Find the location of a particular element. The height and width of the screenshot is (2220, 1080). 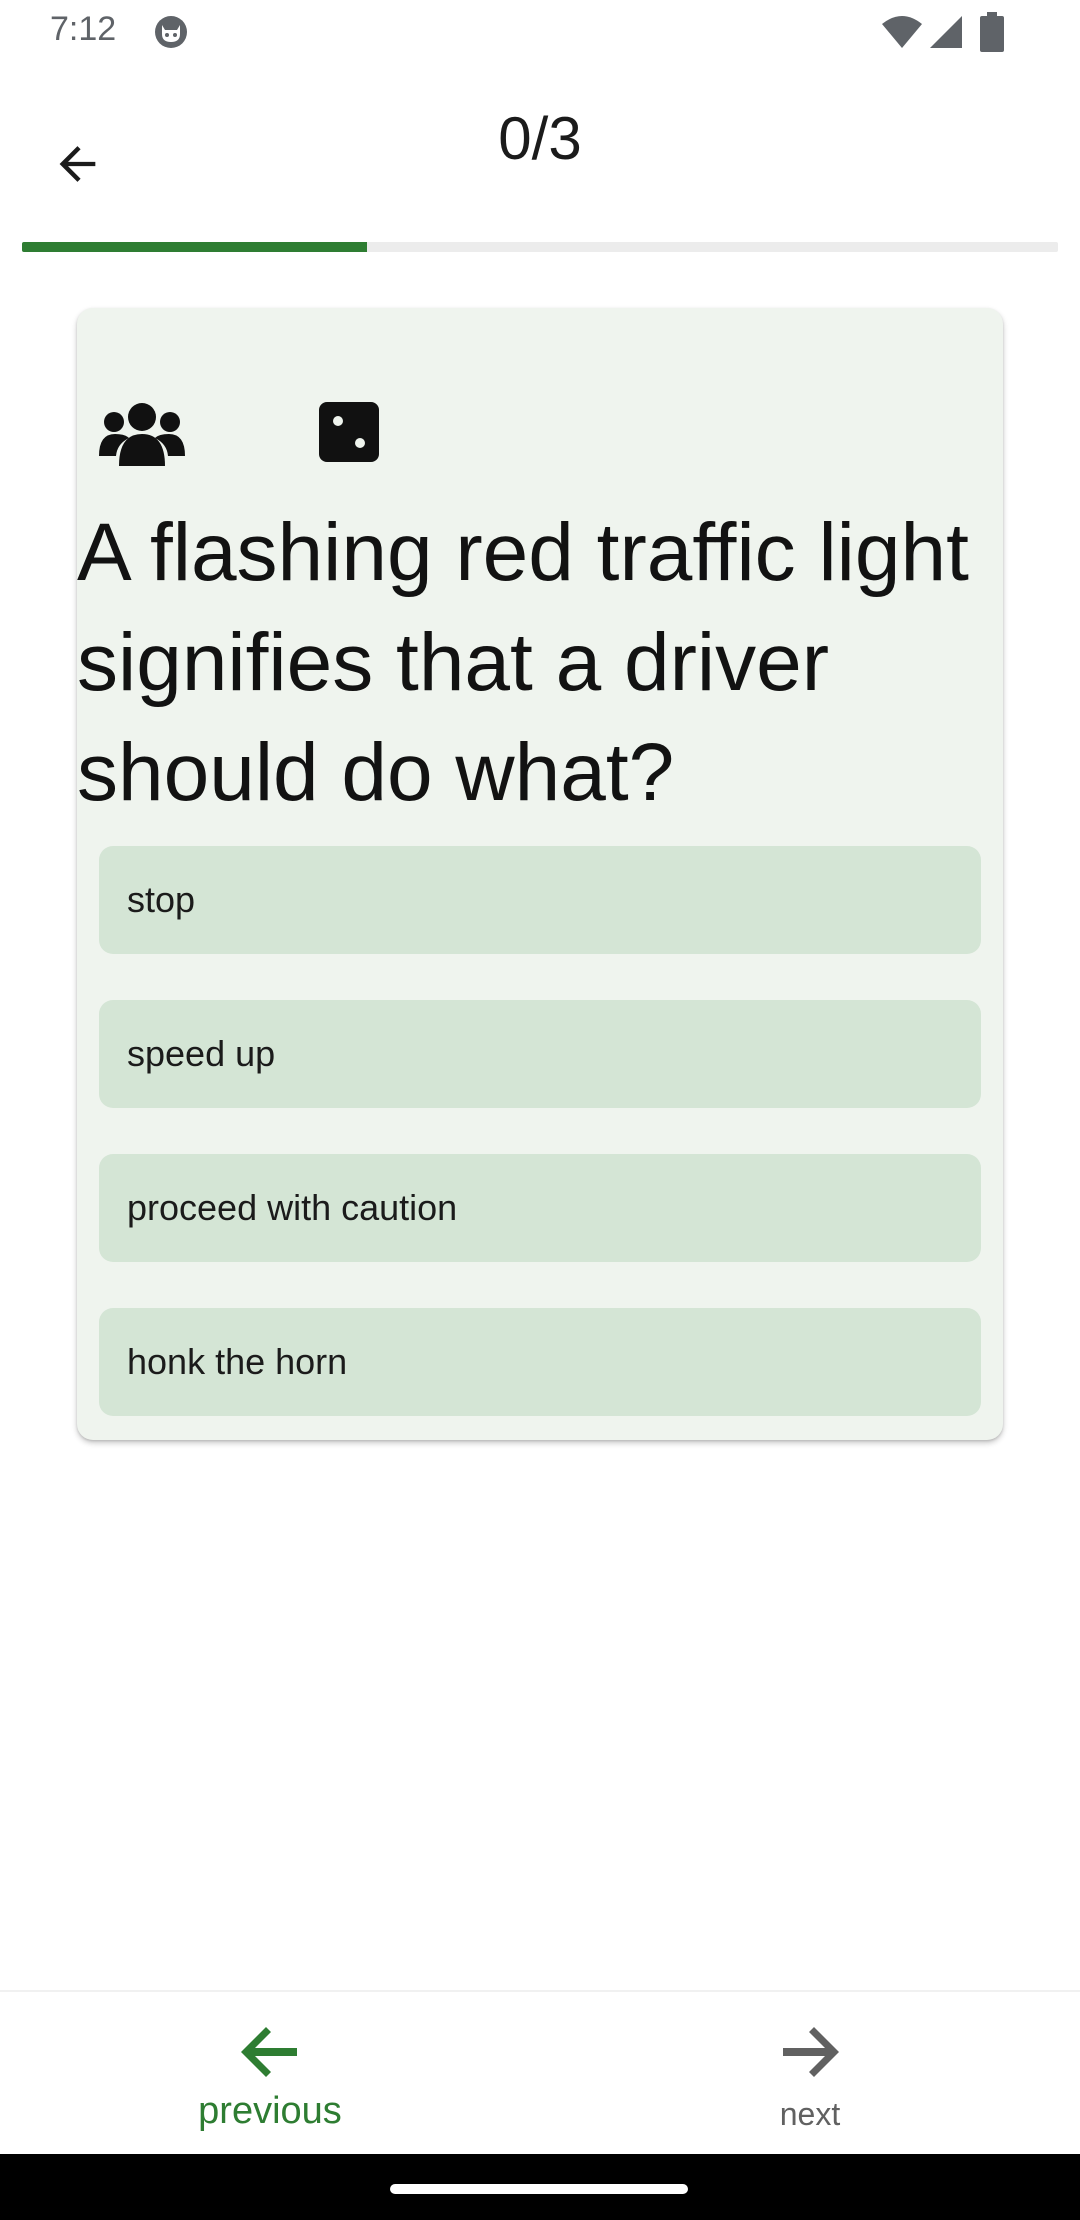

progress-counter: 0/3 is located at coordinates (540, 138).